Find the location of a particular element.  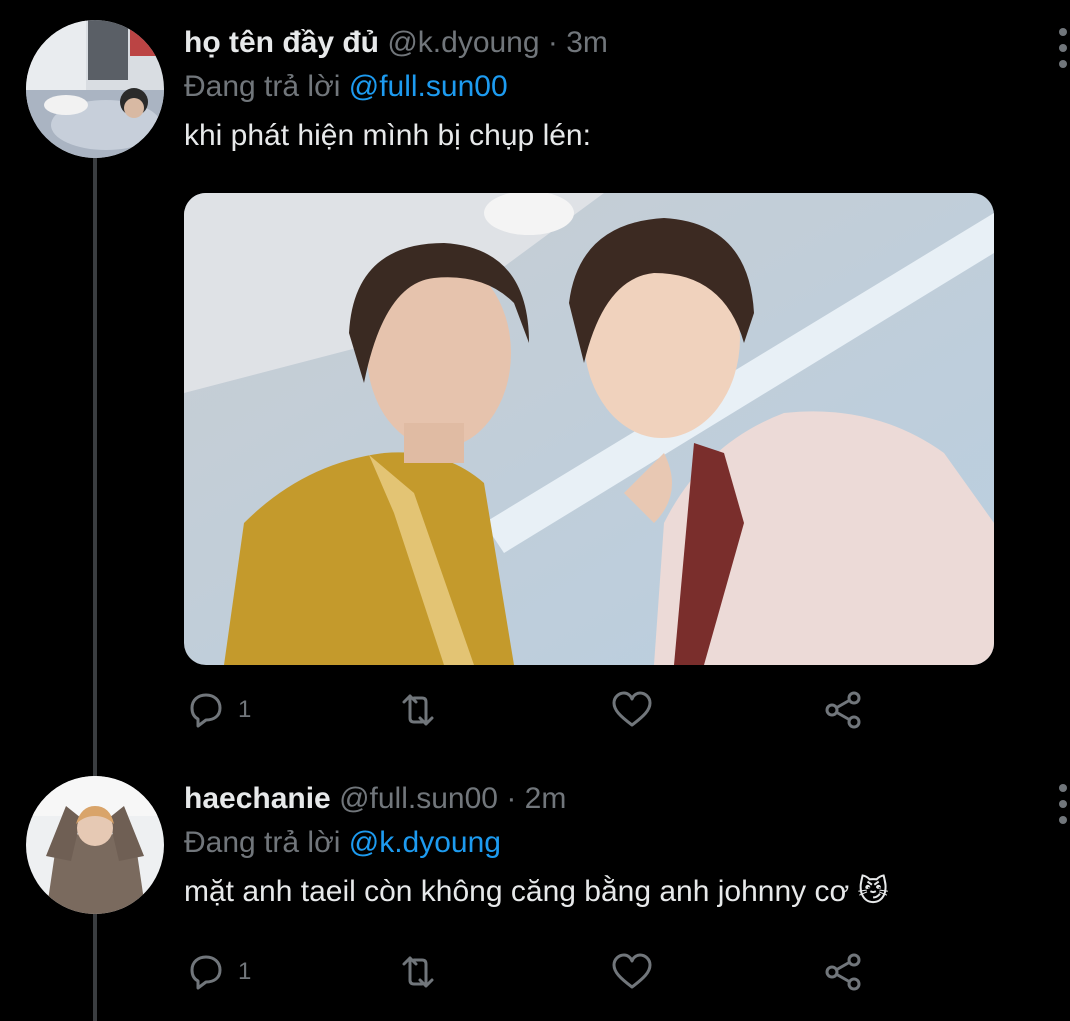

handle: @k.dyoung is located at coordinates (463, 42).